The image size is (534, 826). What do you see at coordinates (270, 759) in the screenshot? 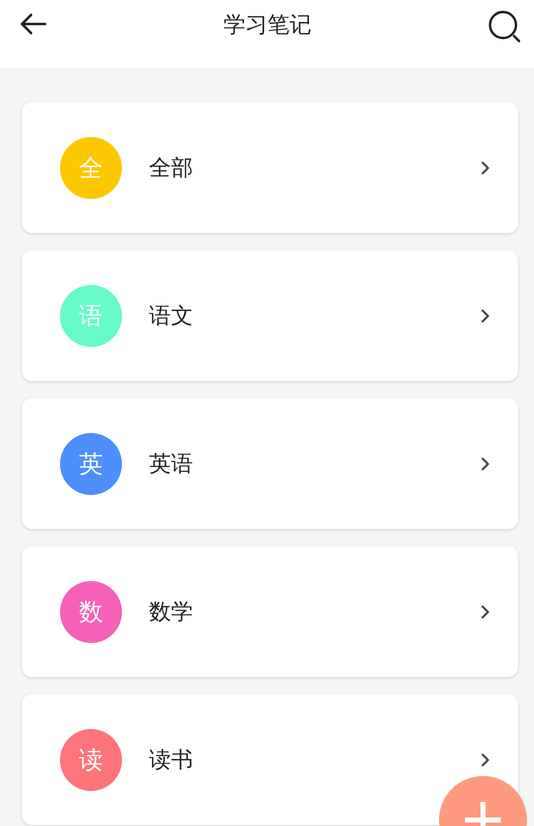
I see `category-card: 读 读书` at bounding box center [270, 759].